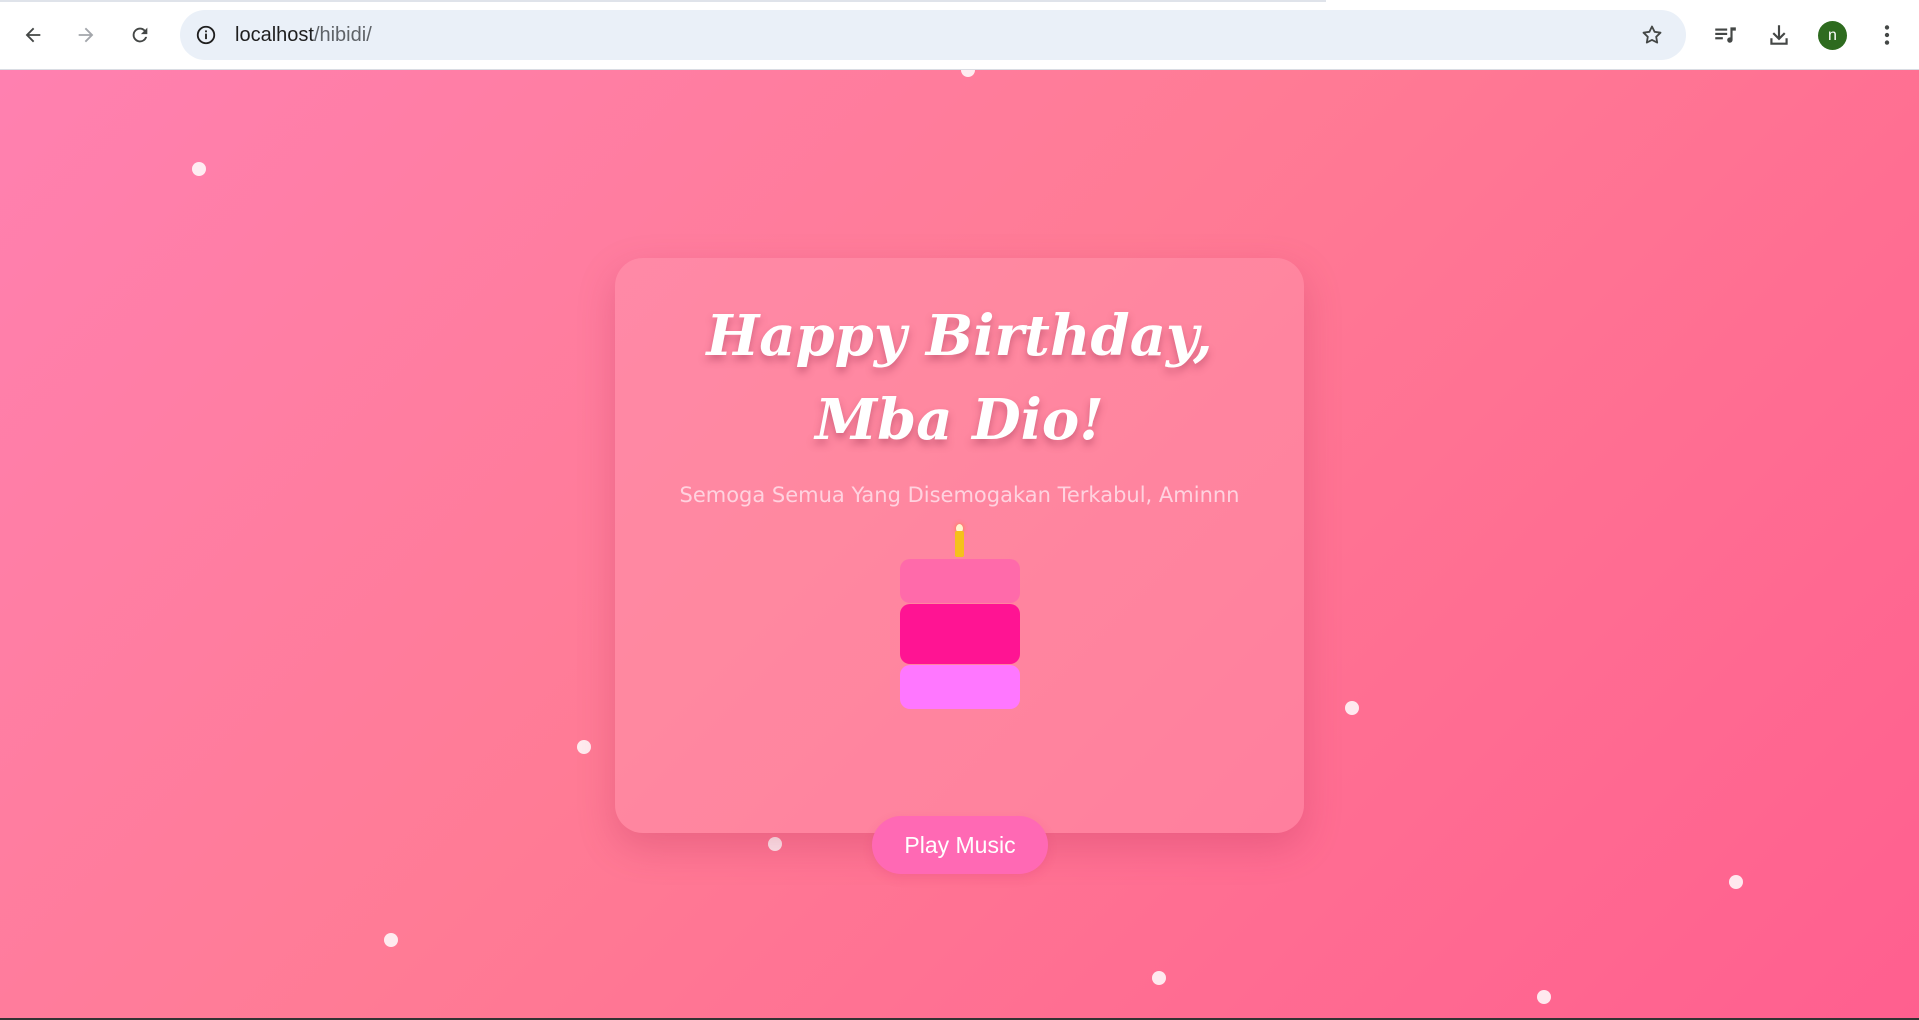 The height and width of the screenshot is (1020, 1919). I want to click on star-icon, so click(1652, 35).